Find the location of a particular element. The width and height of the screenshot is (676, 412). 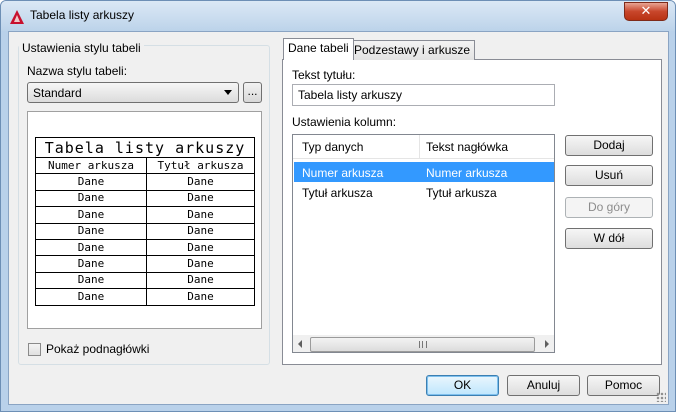

tab-label: Dane tabeli is located at coordinates (318, 48).